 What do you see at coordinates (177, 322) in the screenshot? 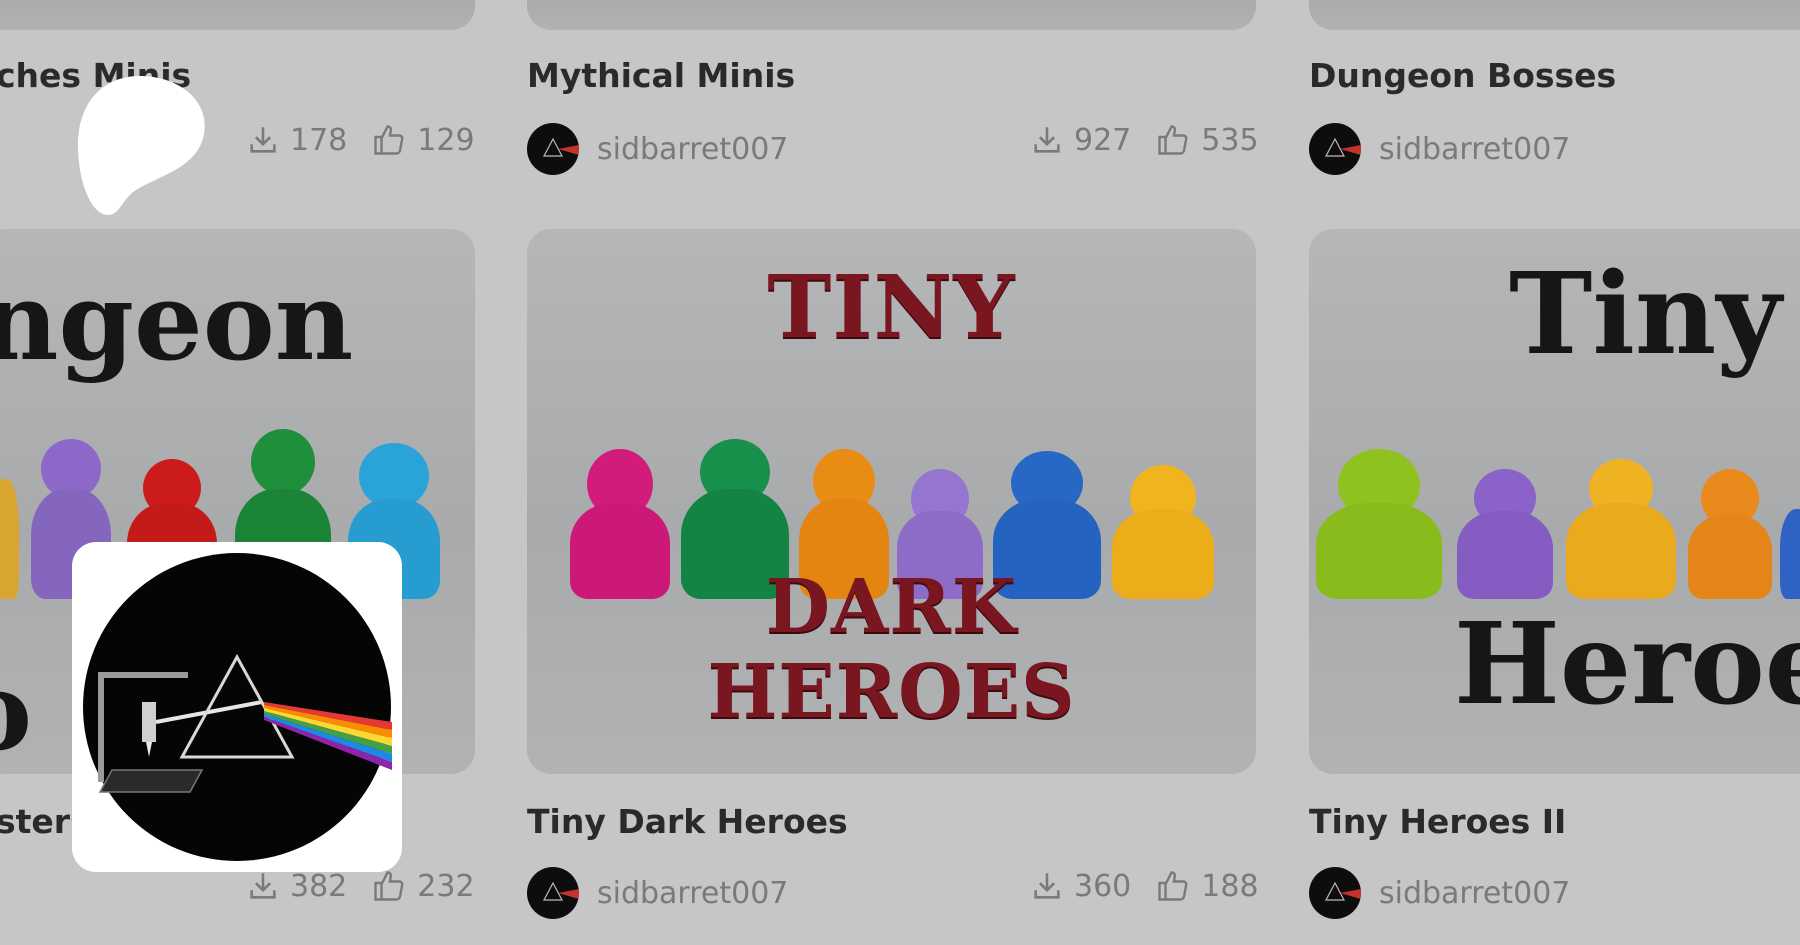
I see `image-heading: ngeon` at bounding box center [177, 322].